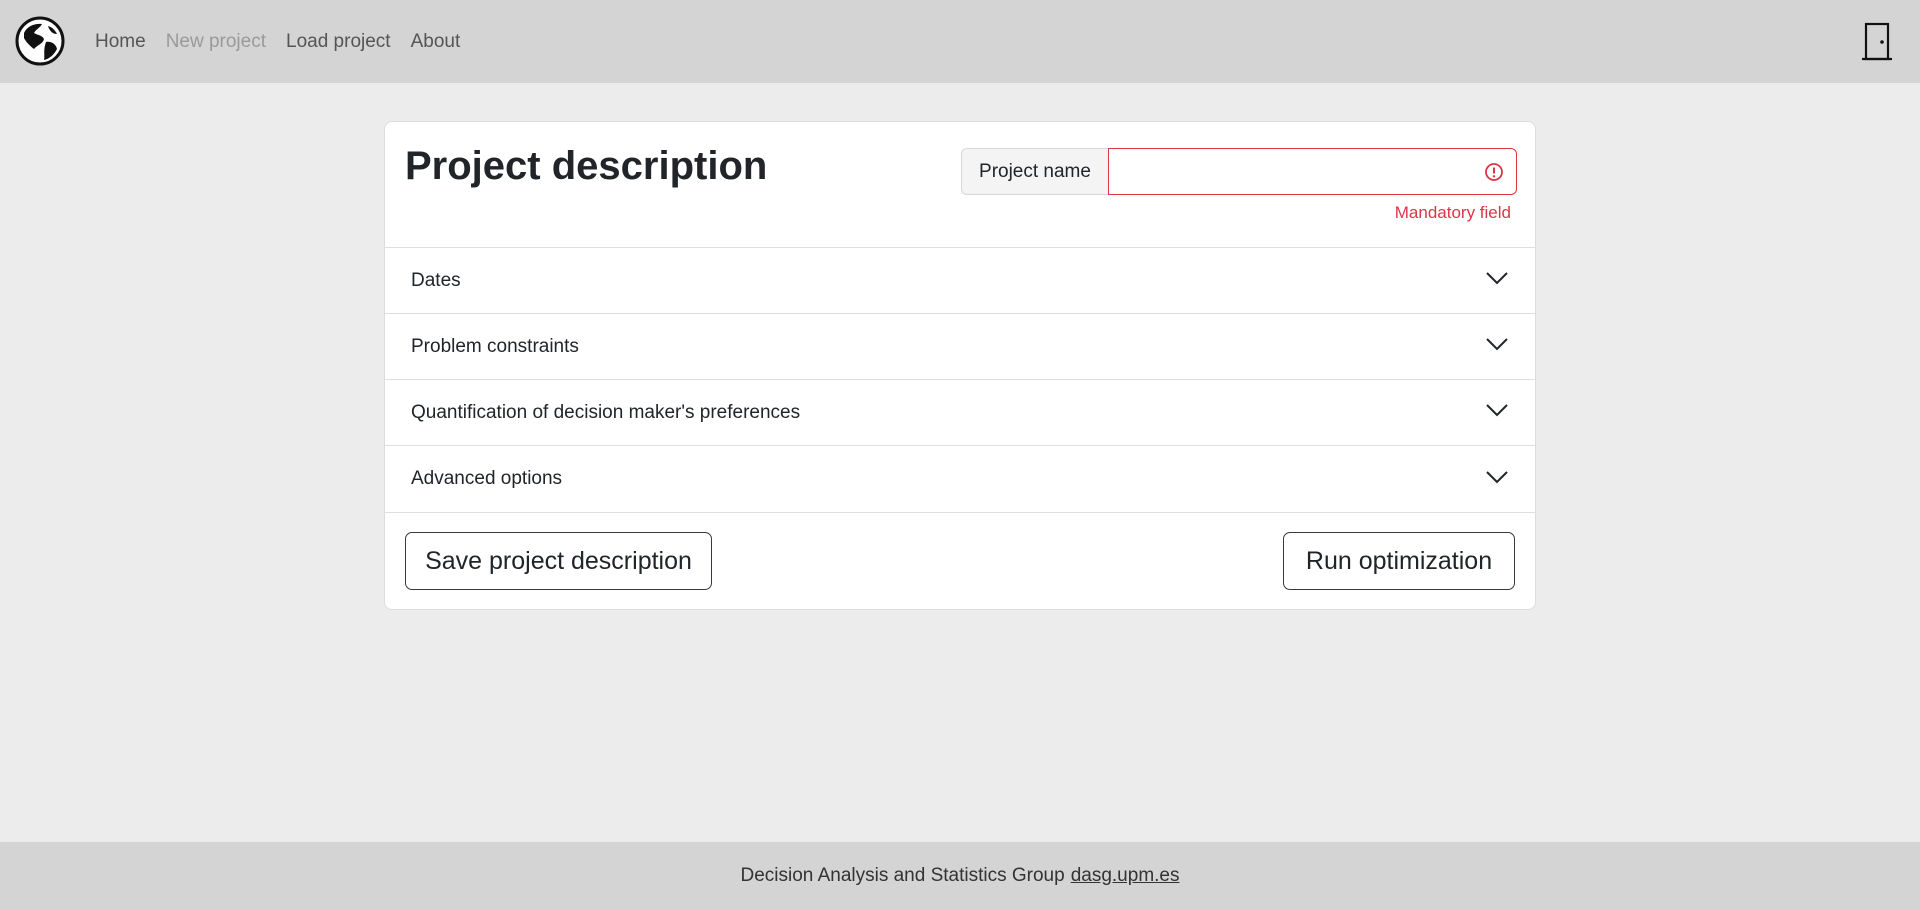 The width and height of the screenshot is (1920, 910). I want to click on project-name-input, so click(1312, 171).